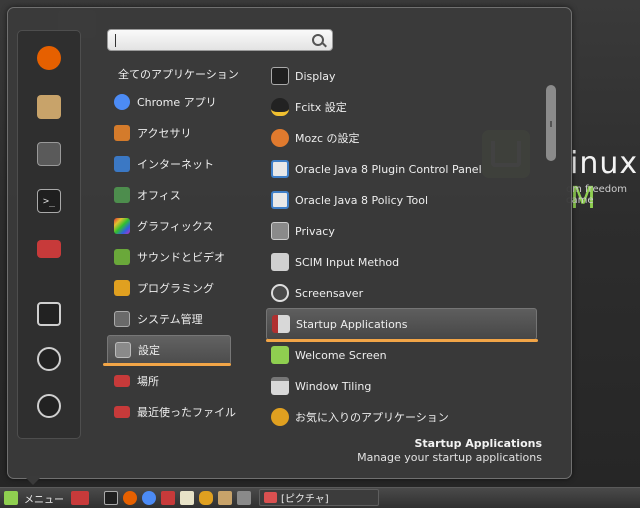 The height and width of the screenshot is (508, 640). Describe the element at coordinates (169, 257) in the screenshot. I see `category-sound-video: サウンドとビデオ` at that location.